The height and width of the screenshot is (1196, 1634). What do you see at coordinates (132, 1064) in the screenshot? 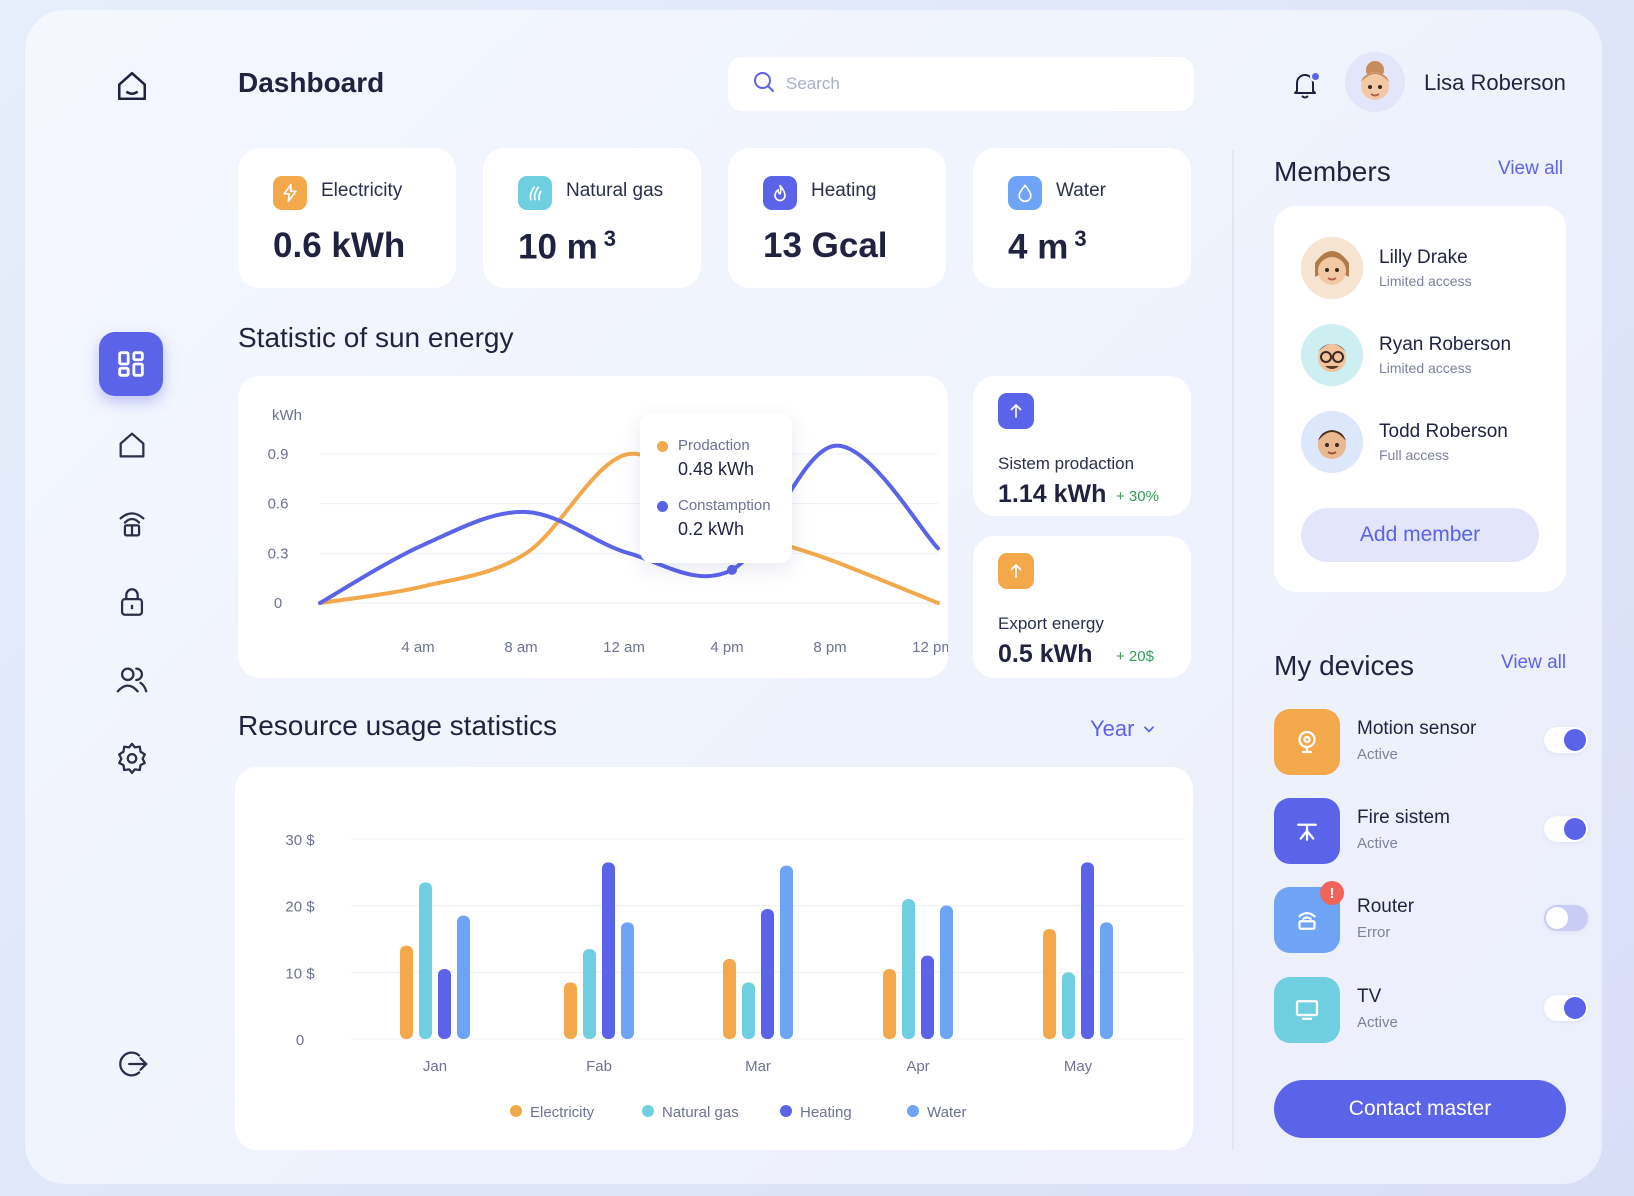
I see `logout-icon` at bounding box center [132, 1064].